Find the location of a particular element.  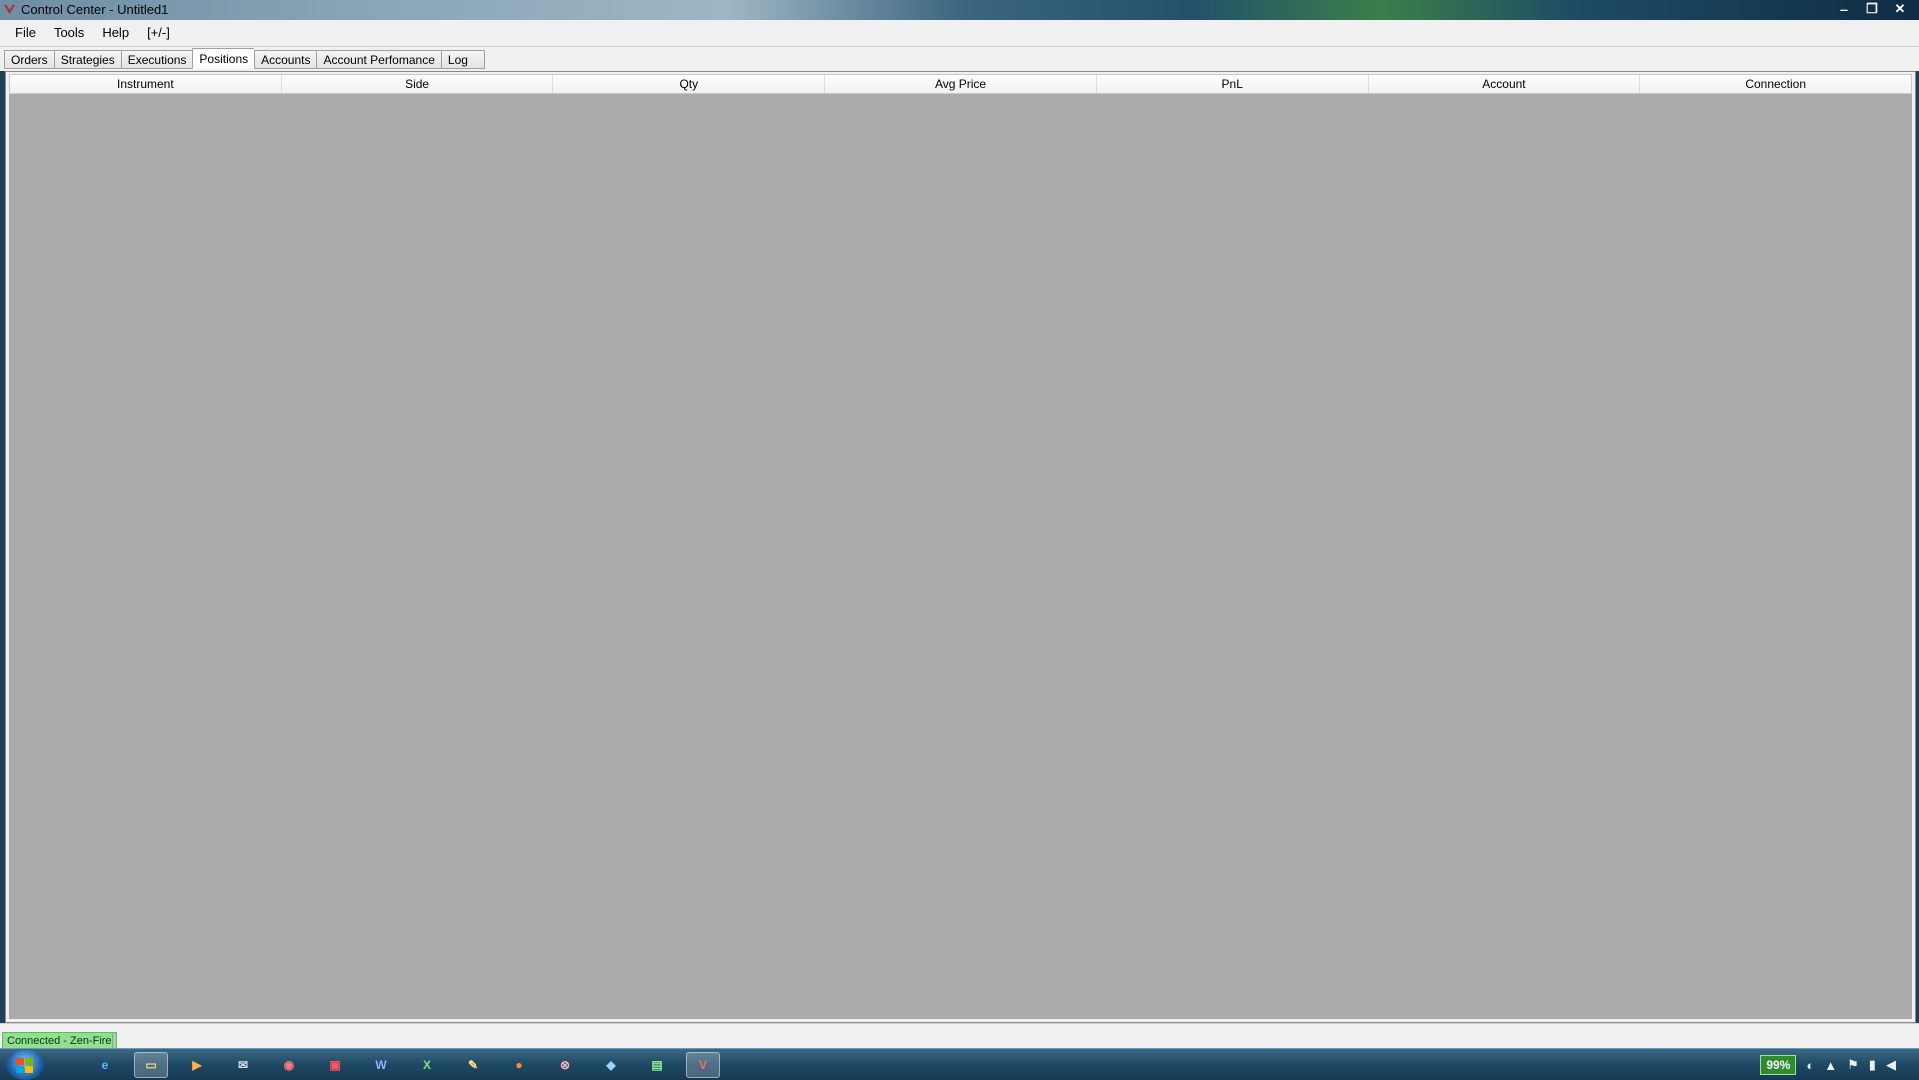

window-title: Control Center - Untitled1 is located at coordinates (95, 9).